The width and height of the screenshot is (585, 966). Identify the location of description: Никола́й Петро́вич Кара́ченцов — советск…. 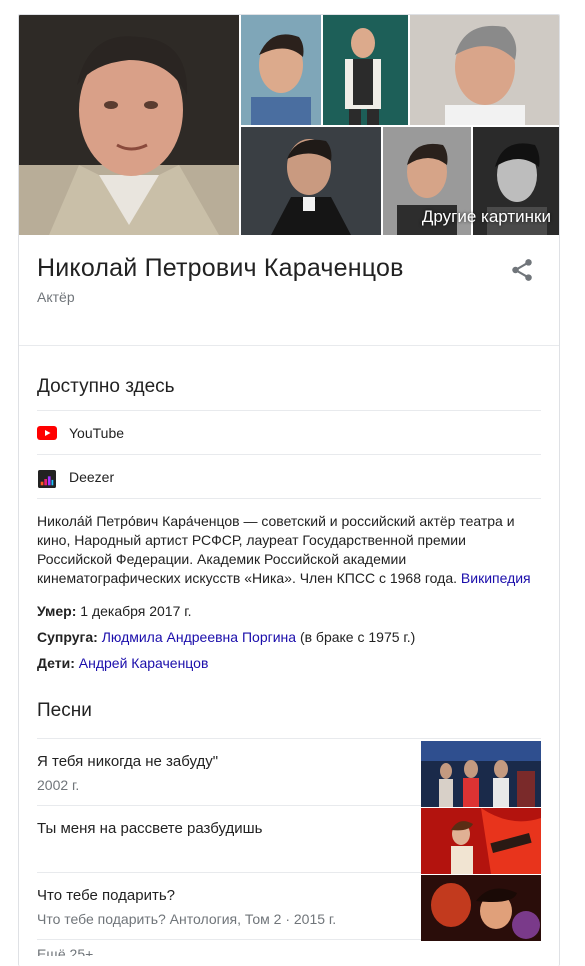
(289, 550).